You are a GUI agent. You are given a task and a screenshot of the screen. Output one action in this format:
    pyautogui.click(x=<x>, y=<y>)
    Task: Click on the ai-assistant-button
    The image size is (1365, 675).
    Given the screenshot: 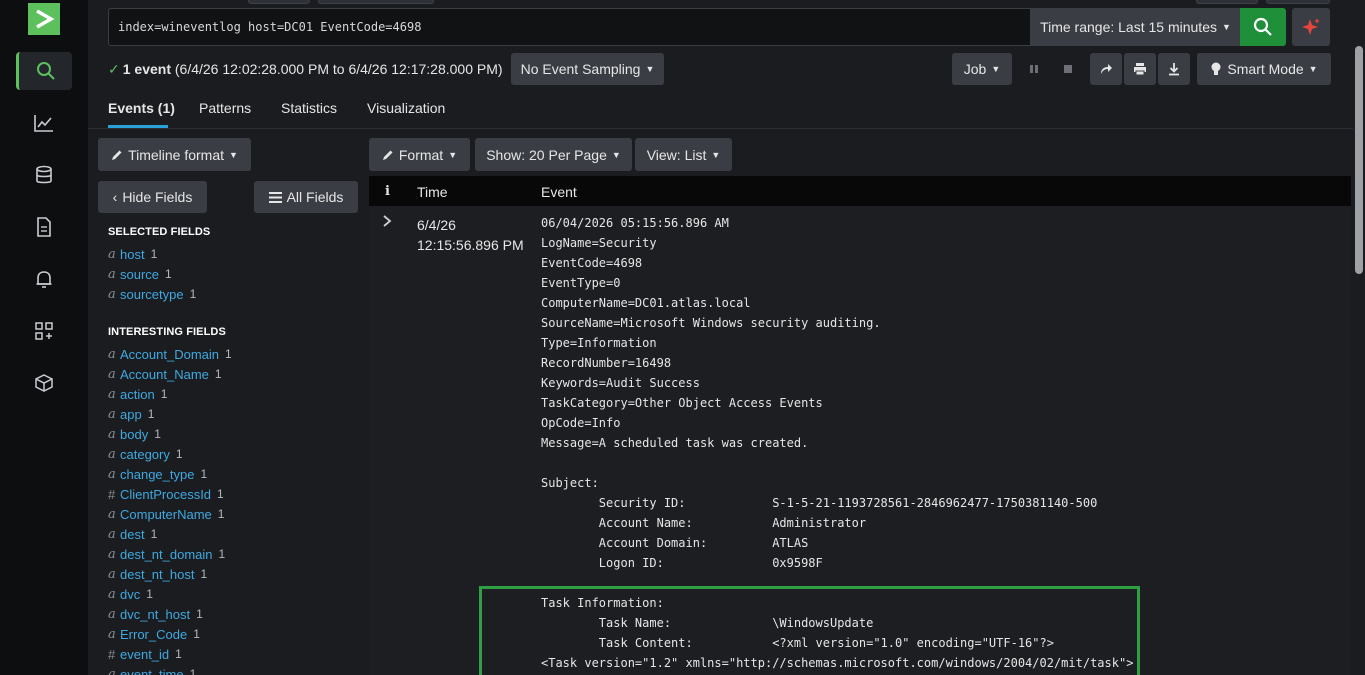 What is the action you would take?
    pyautogui.click(x=1311, y=27)
    